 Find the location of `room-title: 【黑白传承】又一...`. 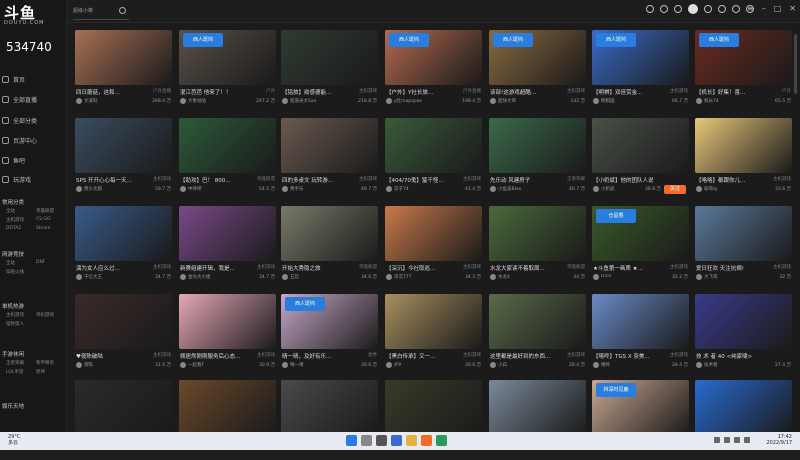

room-title: 【黑白传承】又一... is located at coordinates (416, 356).